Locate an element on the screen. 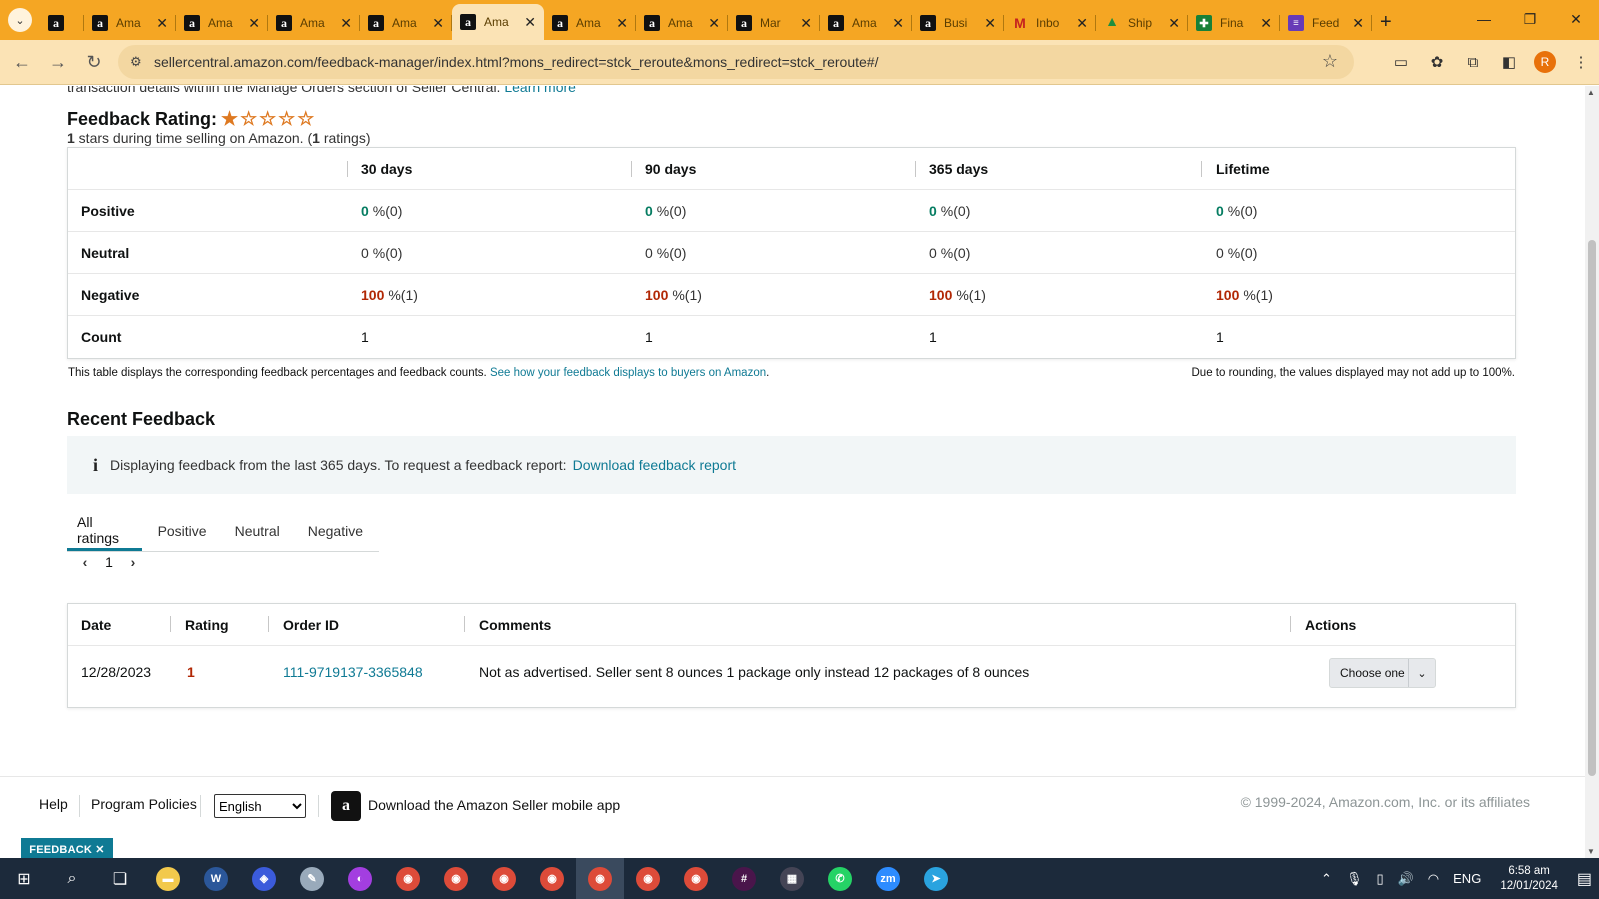 The height and width of the screenshot is (899, 1599). forward-icon: → is located at coordinates (58, 62).